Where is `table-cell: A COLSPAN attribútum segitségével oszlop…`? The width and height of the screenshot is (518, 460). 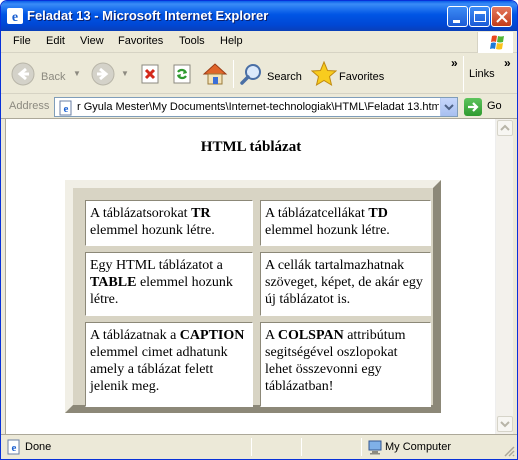
table-cell: A COLSPAN attribútum segitségével oszlop… is located at coordinates (345, 364).